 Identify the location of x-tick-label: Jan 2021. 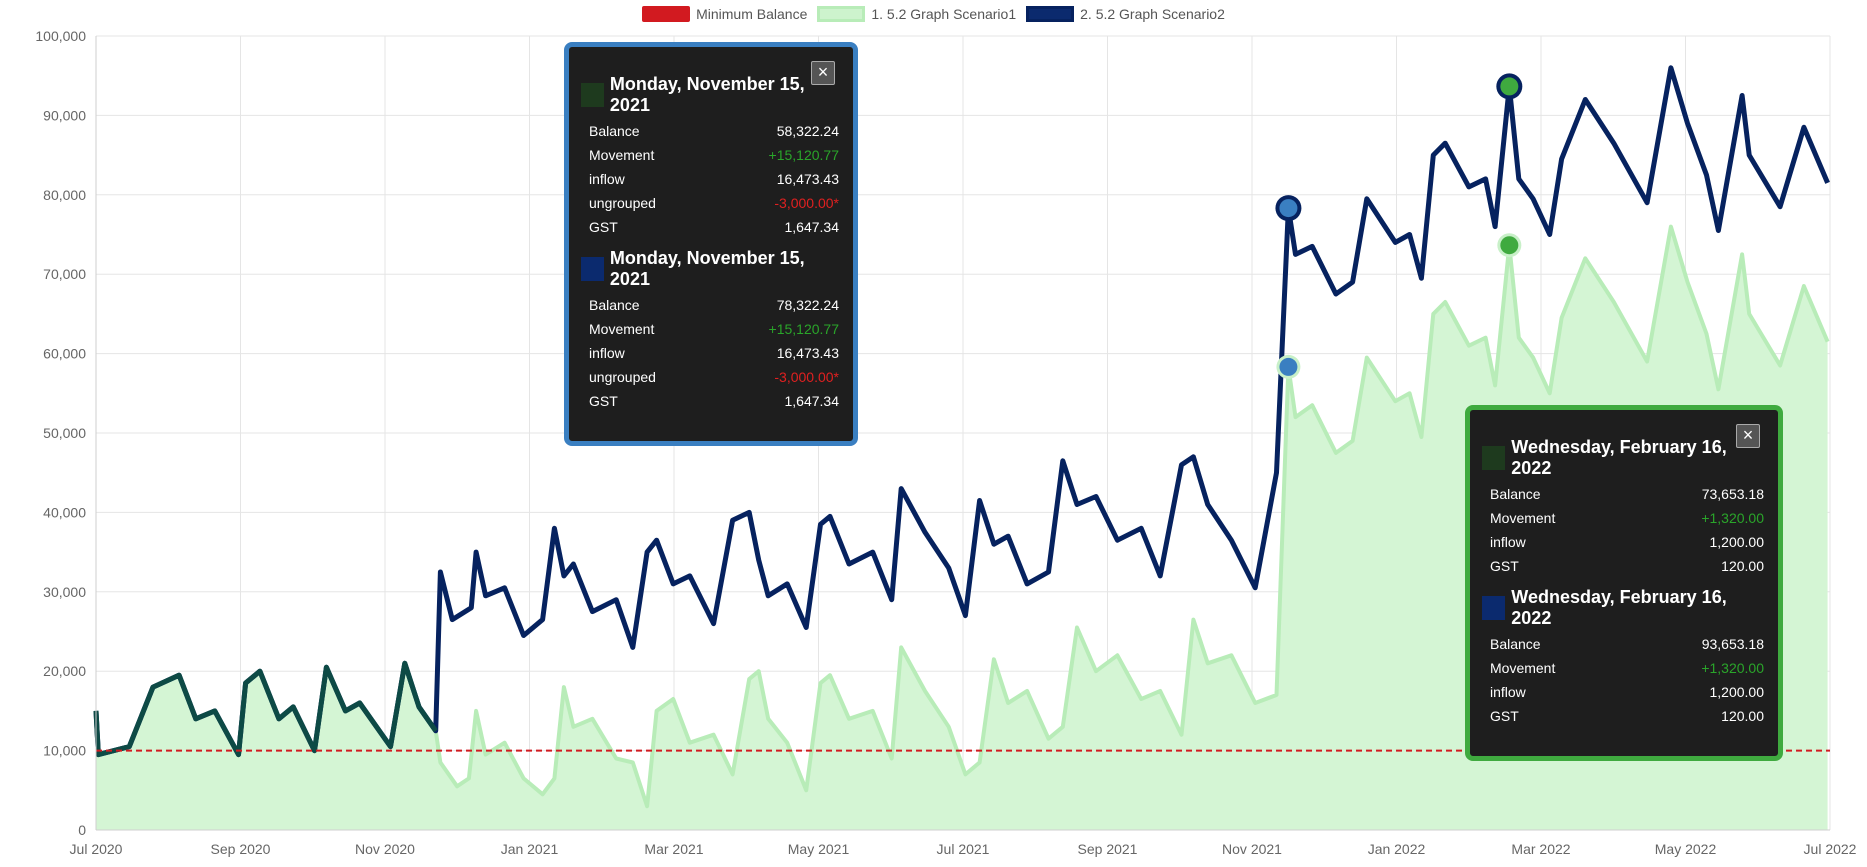
(530, 849).